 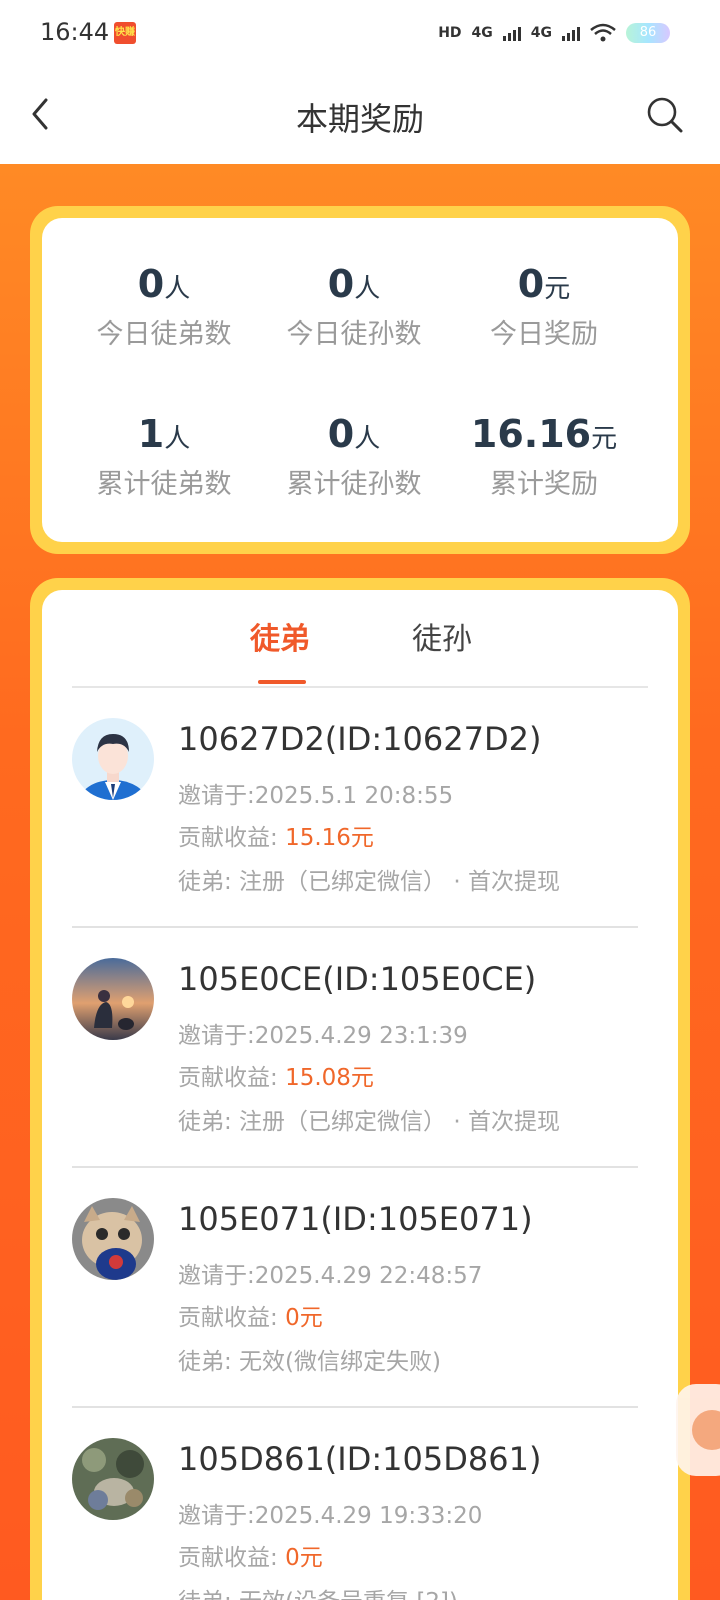 I want to click on search-icon, so click(x=665, y=115).